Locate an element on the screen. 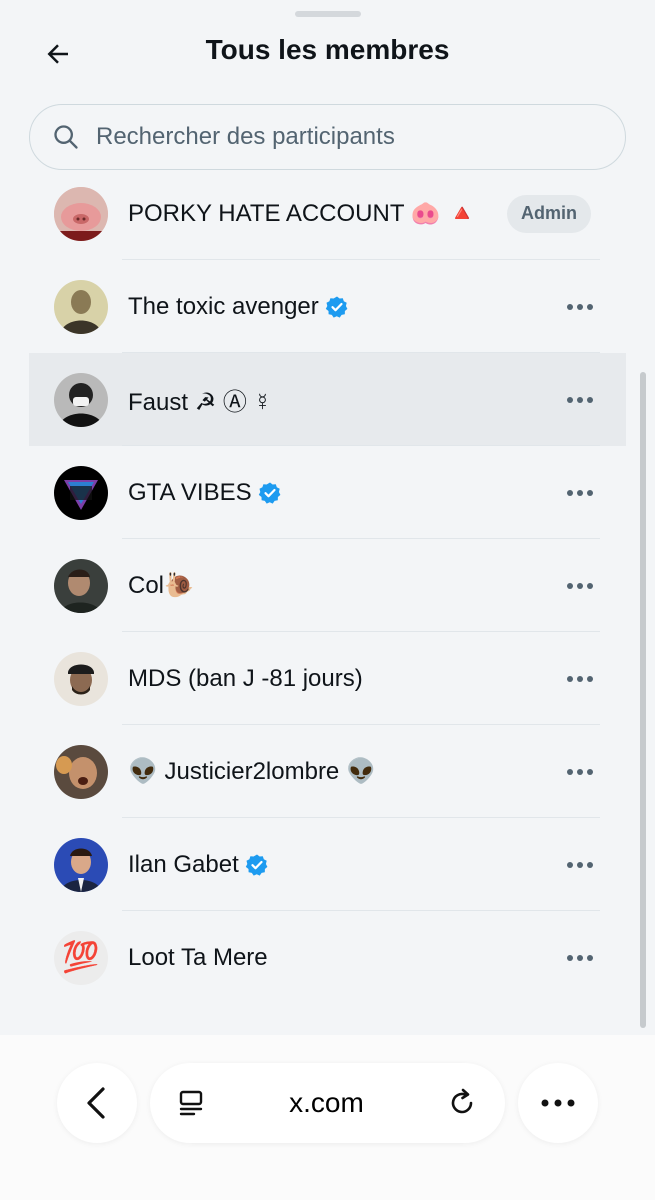 The width and height of the screenshot is (655, 1200). member-name: 👽 Justicier2lombre 👽 is located at coordinates (252, 771).